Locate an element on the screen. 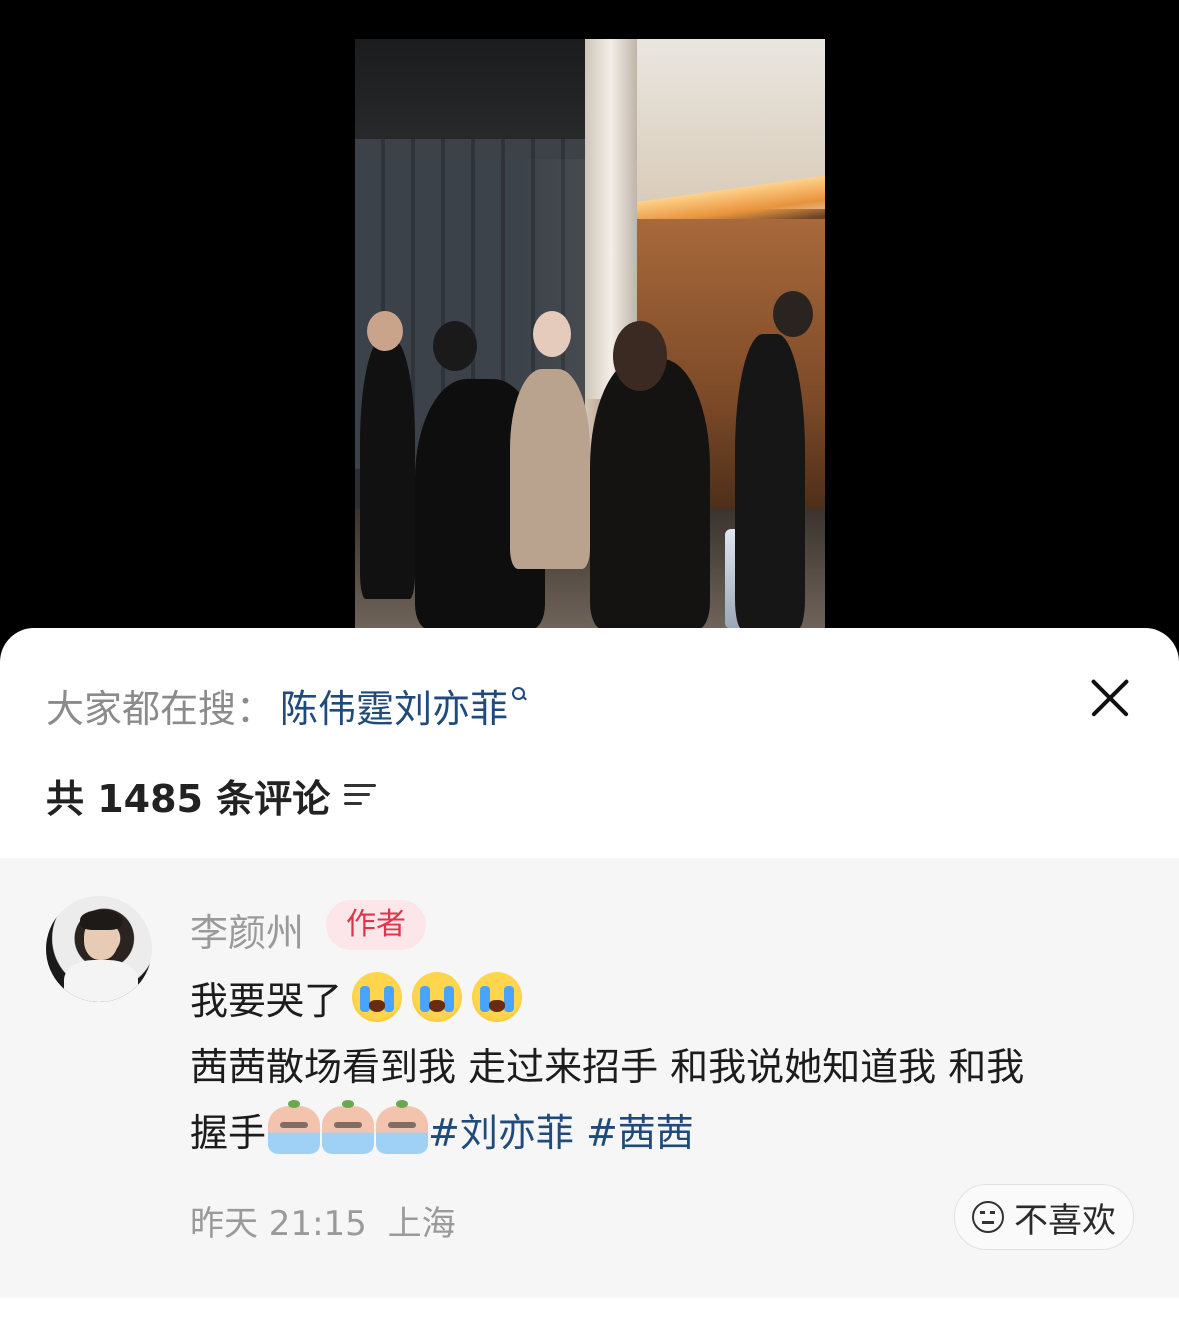  avatar-hair is located at coordinates (101, 920).